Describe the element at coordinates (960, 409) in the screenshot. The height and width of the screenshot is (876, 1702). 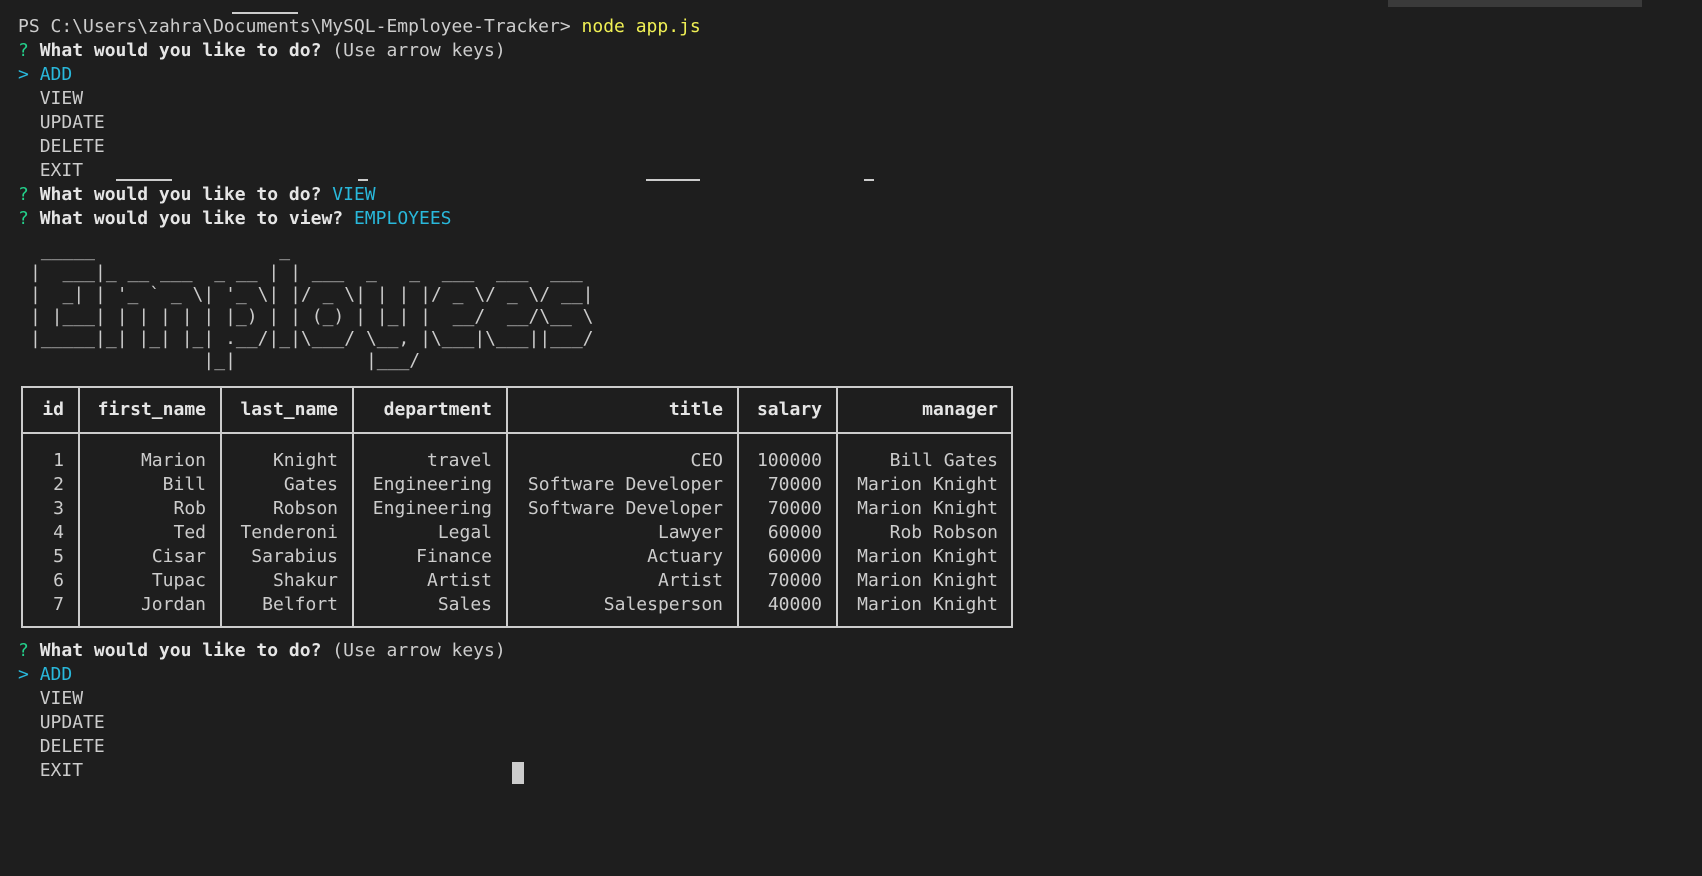
I see `table-header-manager: manager` at that location.